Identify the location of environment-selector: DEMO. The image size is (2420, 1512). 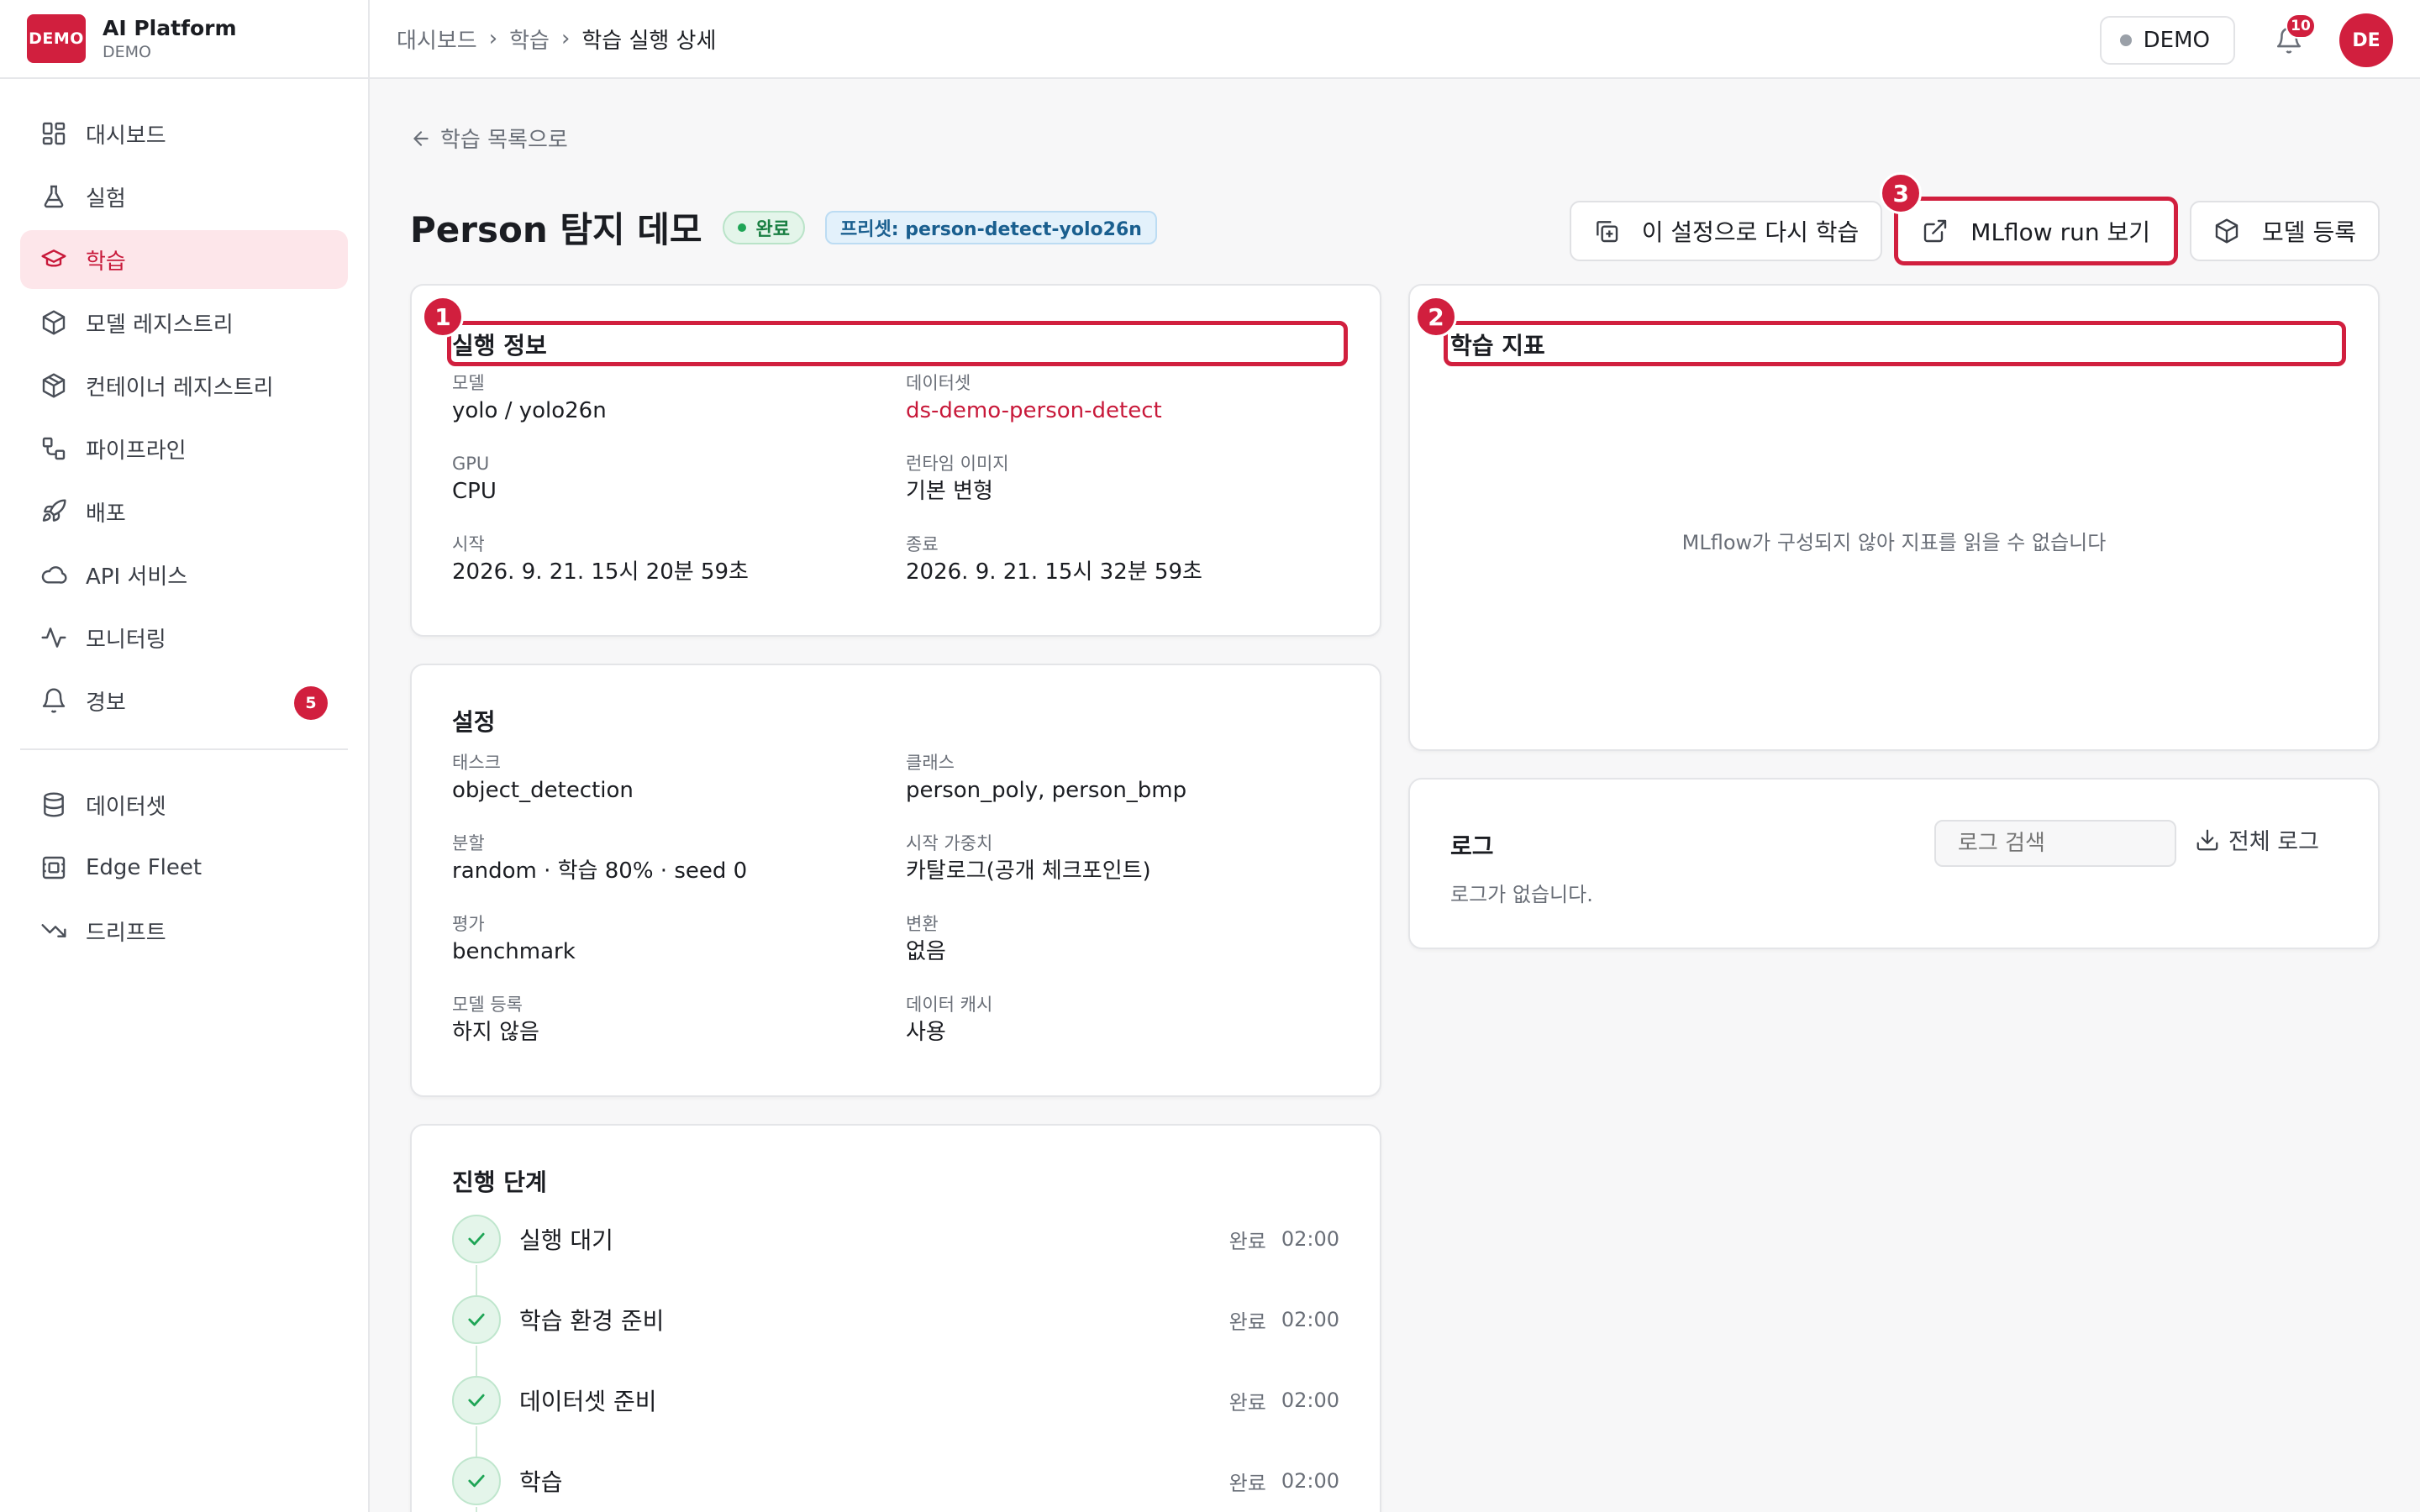
(2167, 40).